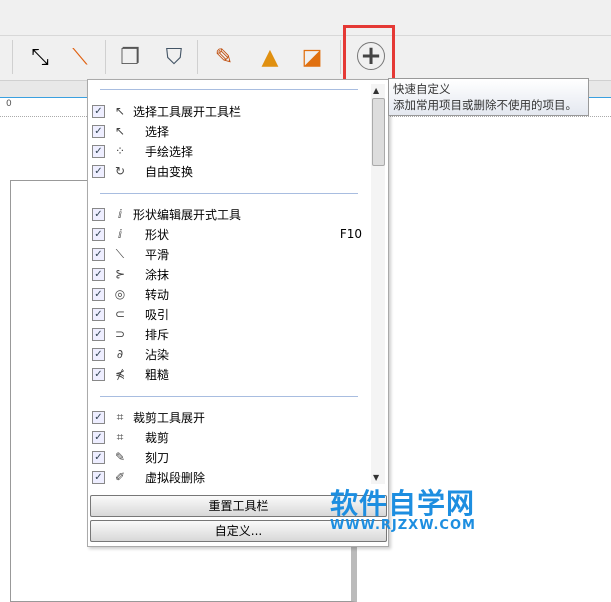 This screenshot has height=602, width=611. I want to click on toolbox: ⤡ ⟍ ❐ ⛉ ✎ ▲ ◪, so click(305, 58).